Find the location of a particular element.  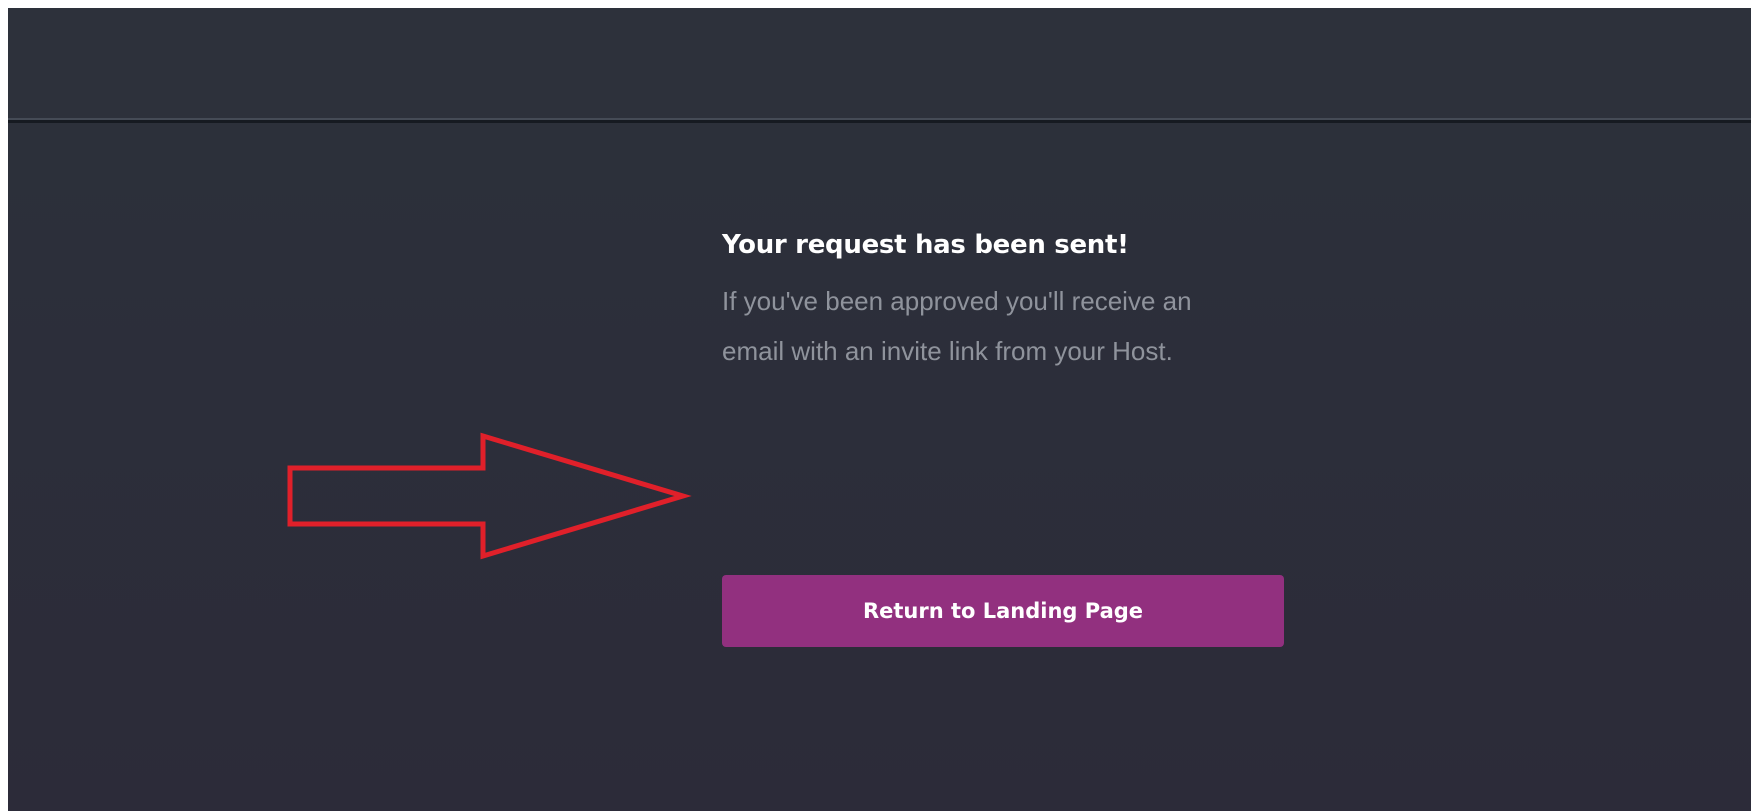

top-bar is located at coordinates (879, 63).